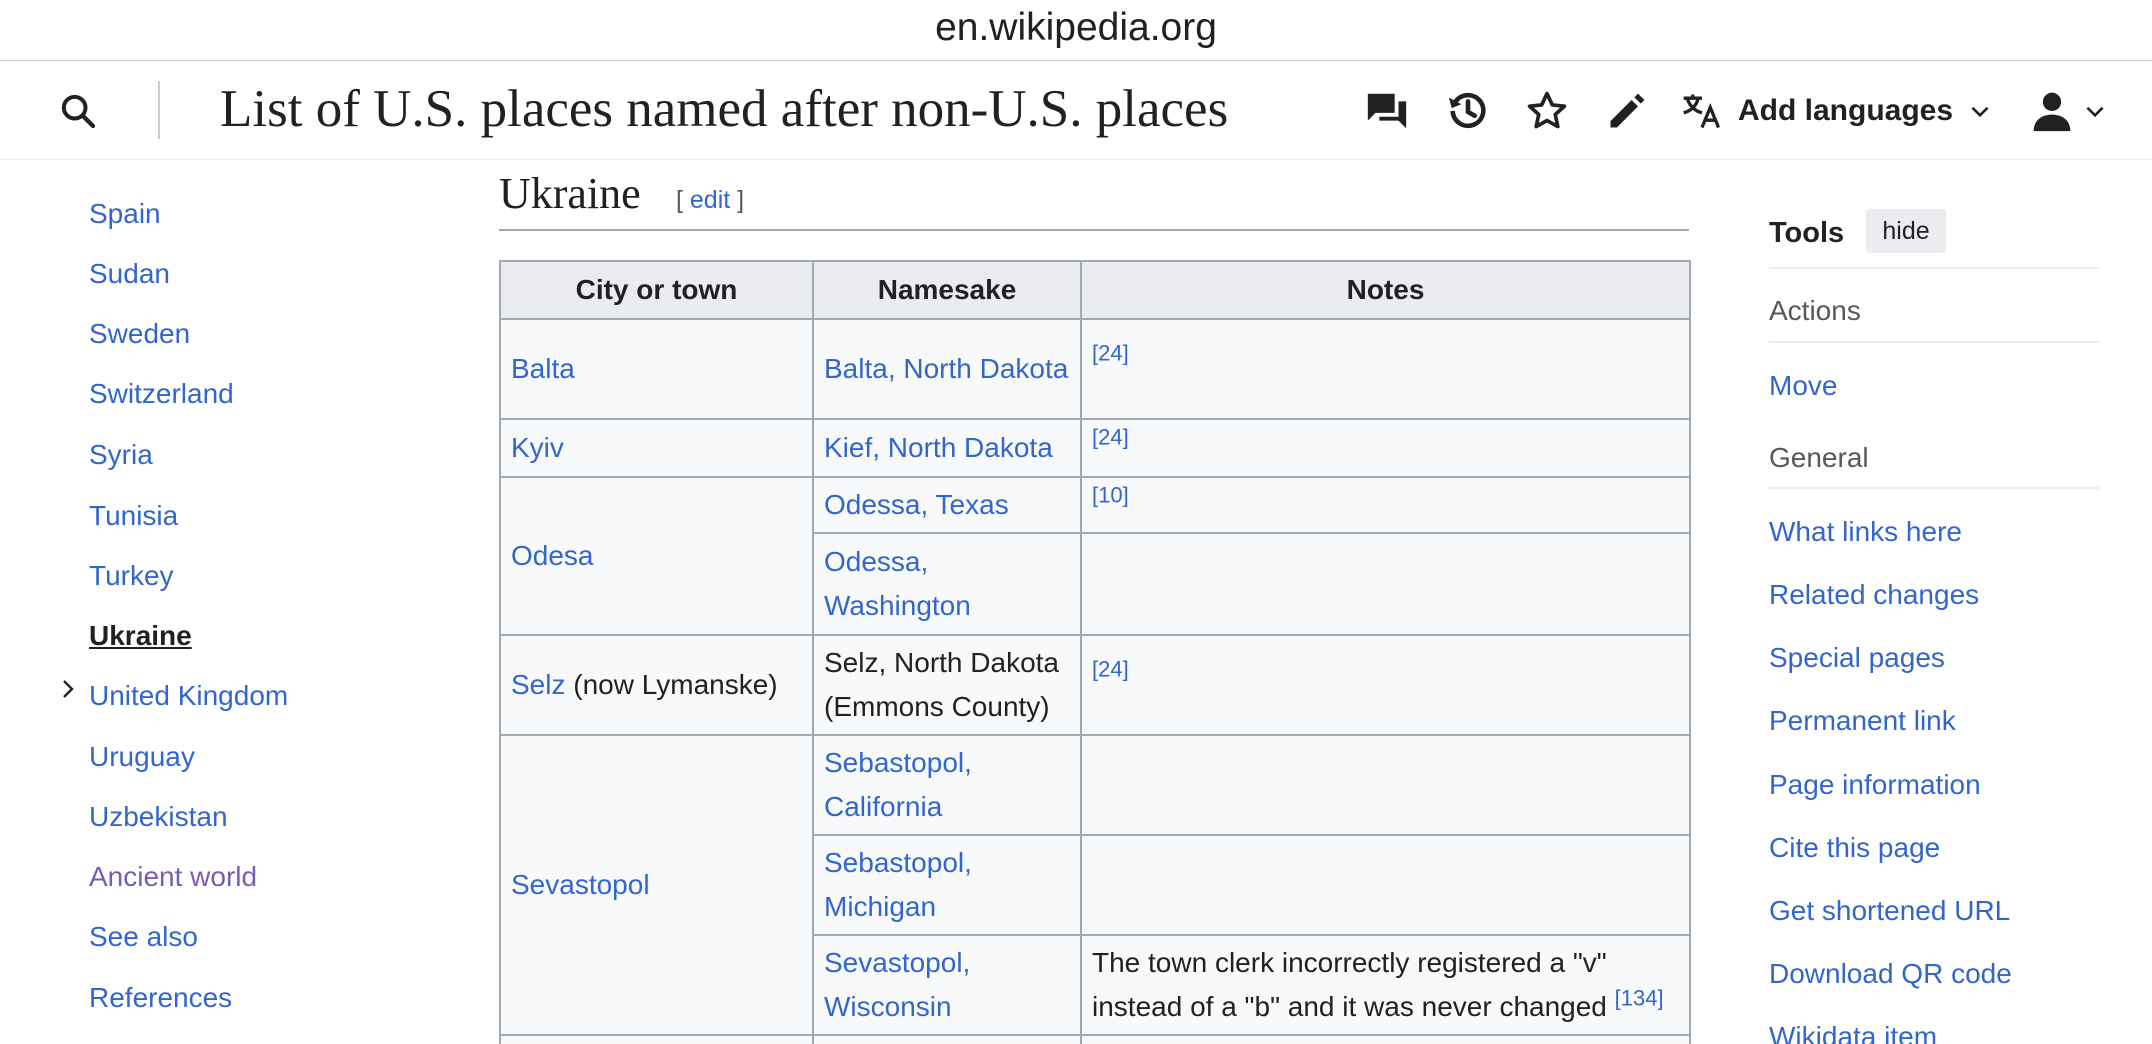 Image resolution: width=2152 pixels, height=1044 pixels. What do you see at coordinates (941, 684) in the screenshot?
I see `namesake-text: Selz, North Dakota (Emmons County)` at bounding box center [941, 684].